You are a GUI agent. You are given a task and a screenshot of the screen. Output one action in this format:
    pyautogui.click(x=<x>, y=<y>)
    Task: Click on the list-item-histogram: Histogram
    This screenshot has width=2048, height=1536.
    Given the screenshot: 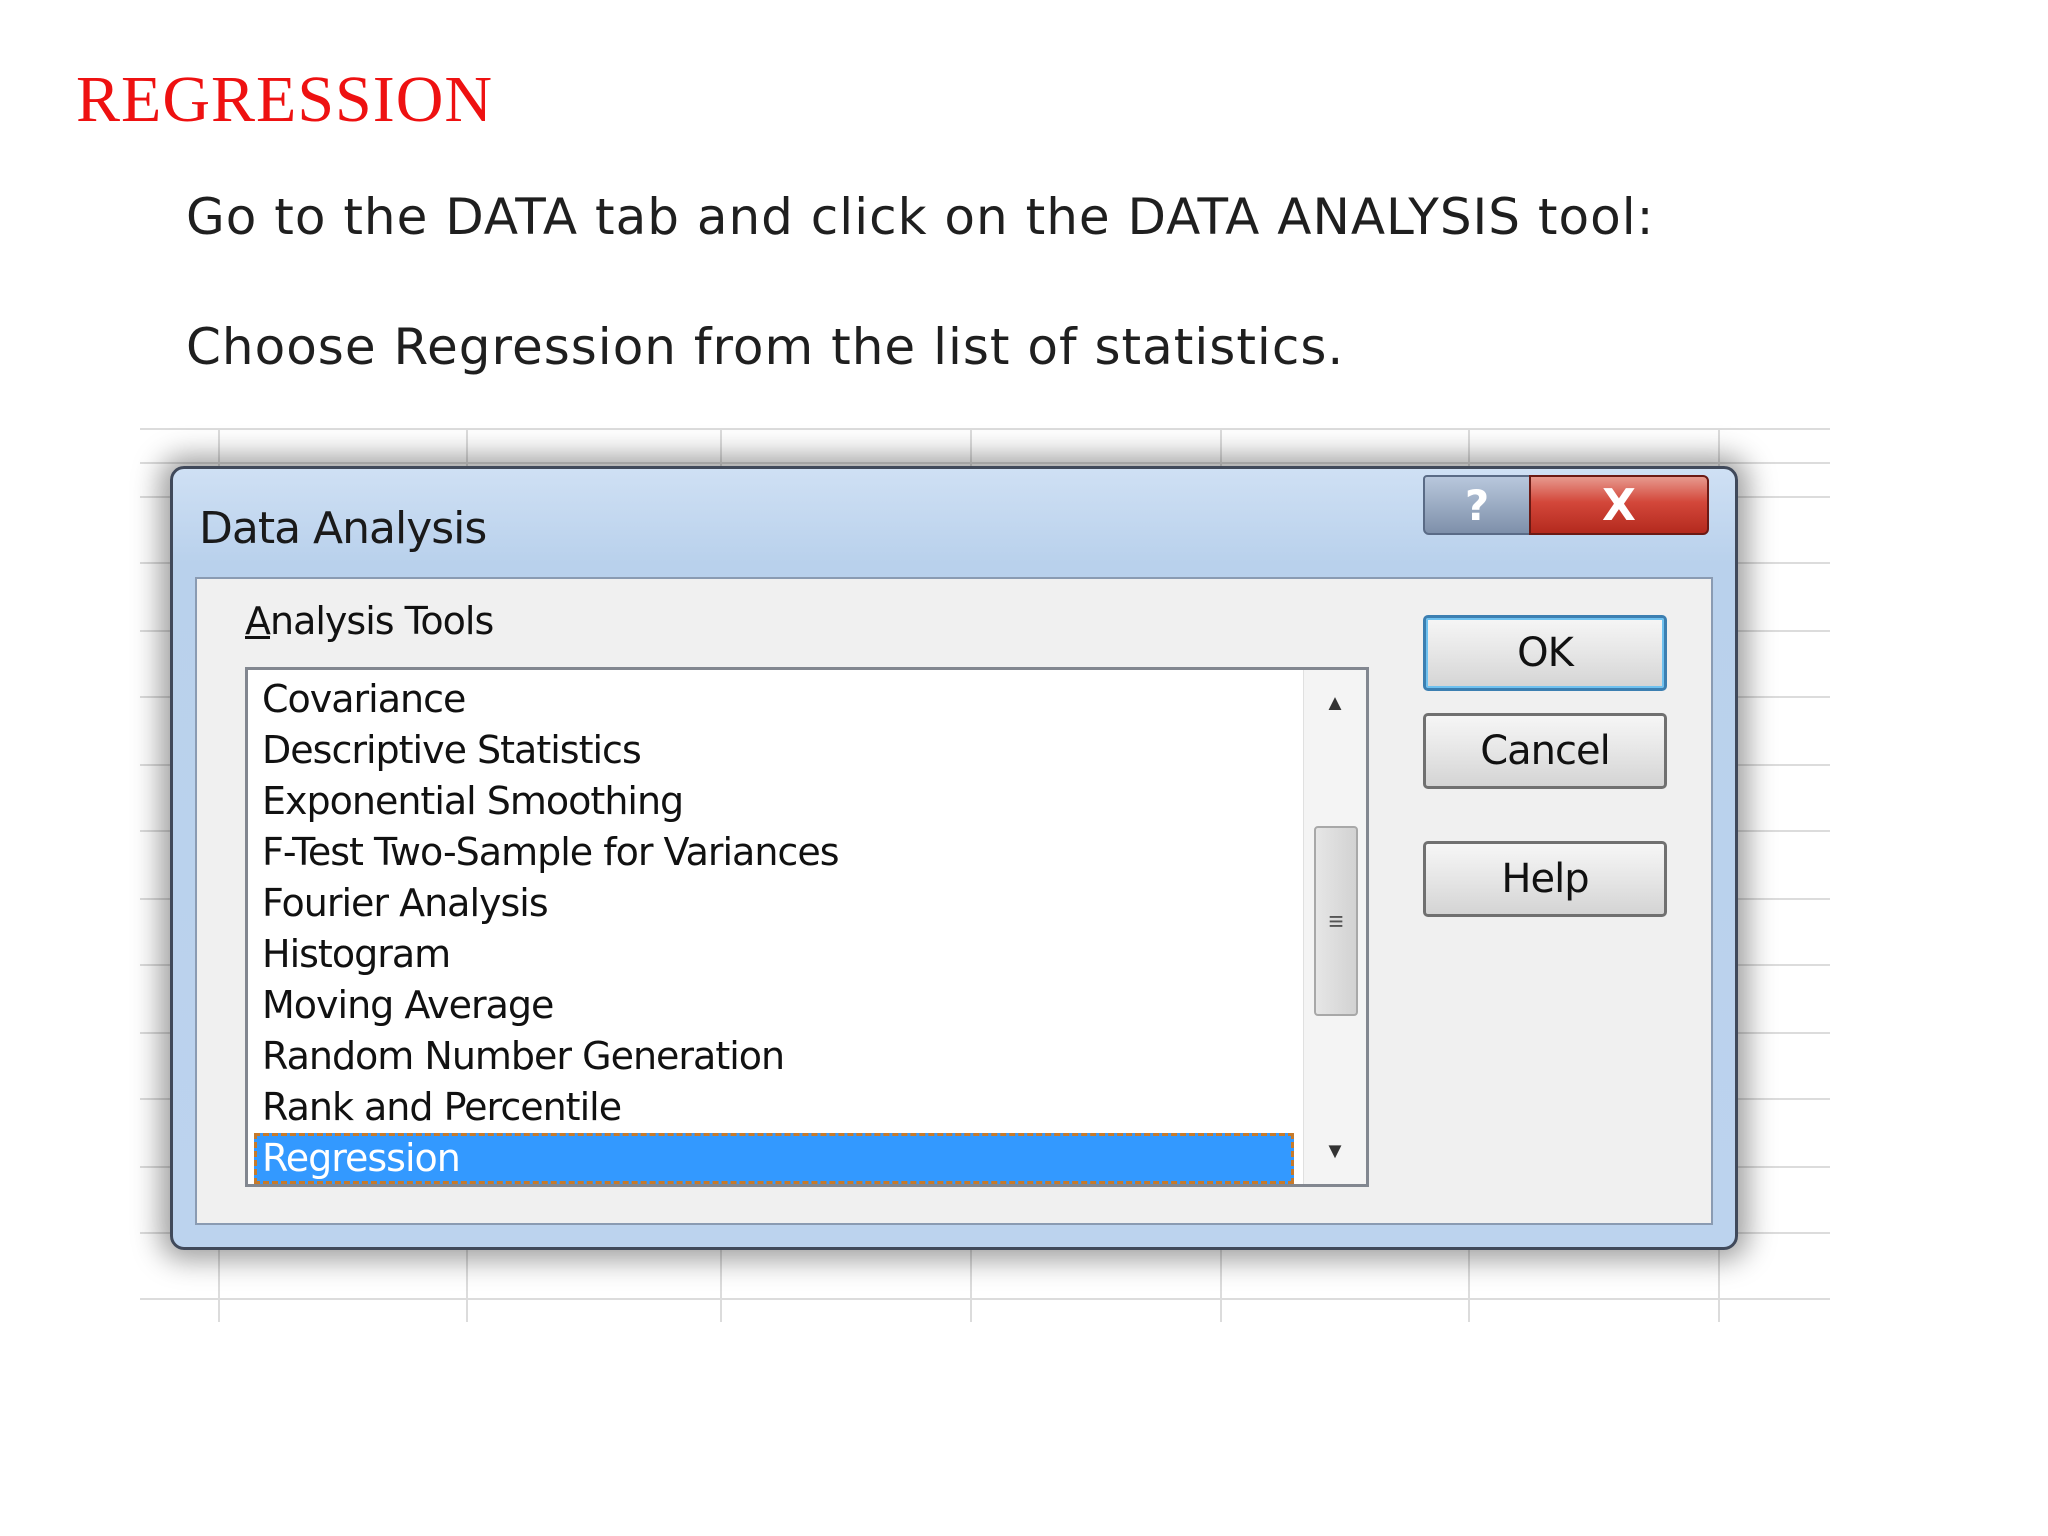 What is the action you would take?
    pyautogui.click(x=774, y=954)
    